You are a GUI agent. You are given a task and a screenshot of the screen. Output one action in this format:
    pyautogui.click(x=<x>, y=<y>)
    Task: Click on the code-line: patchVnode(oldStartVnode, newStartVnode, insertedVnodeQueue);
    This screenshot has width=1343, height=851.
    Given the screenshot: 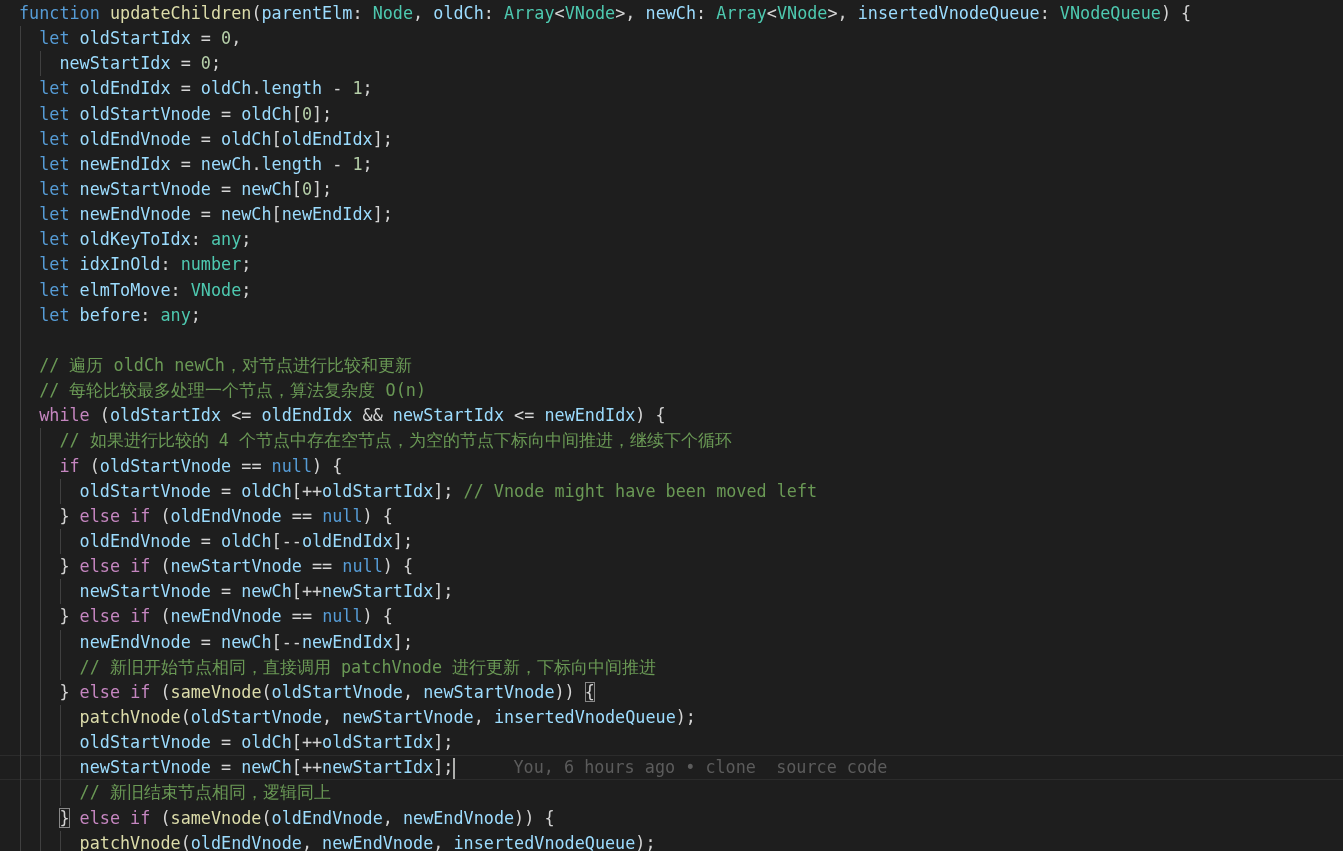 What is the action you would take?
    pyautogui.click(x=387, y=717)
    